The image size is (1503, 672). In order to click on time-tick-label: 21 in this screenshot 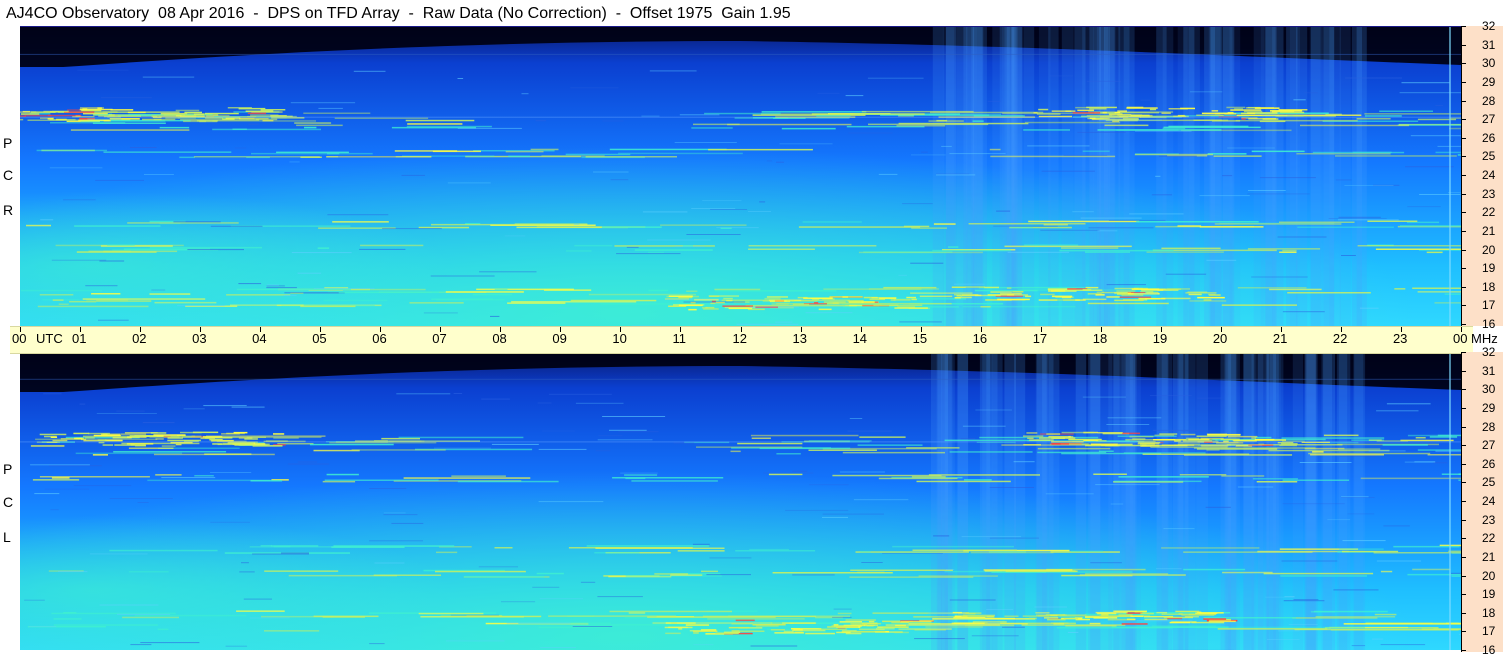, I will do `click(1280, 338)`.